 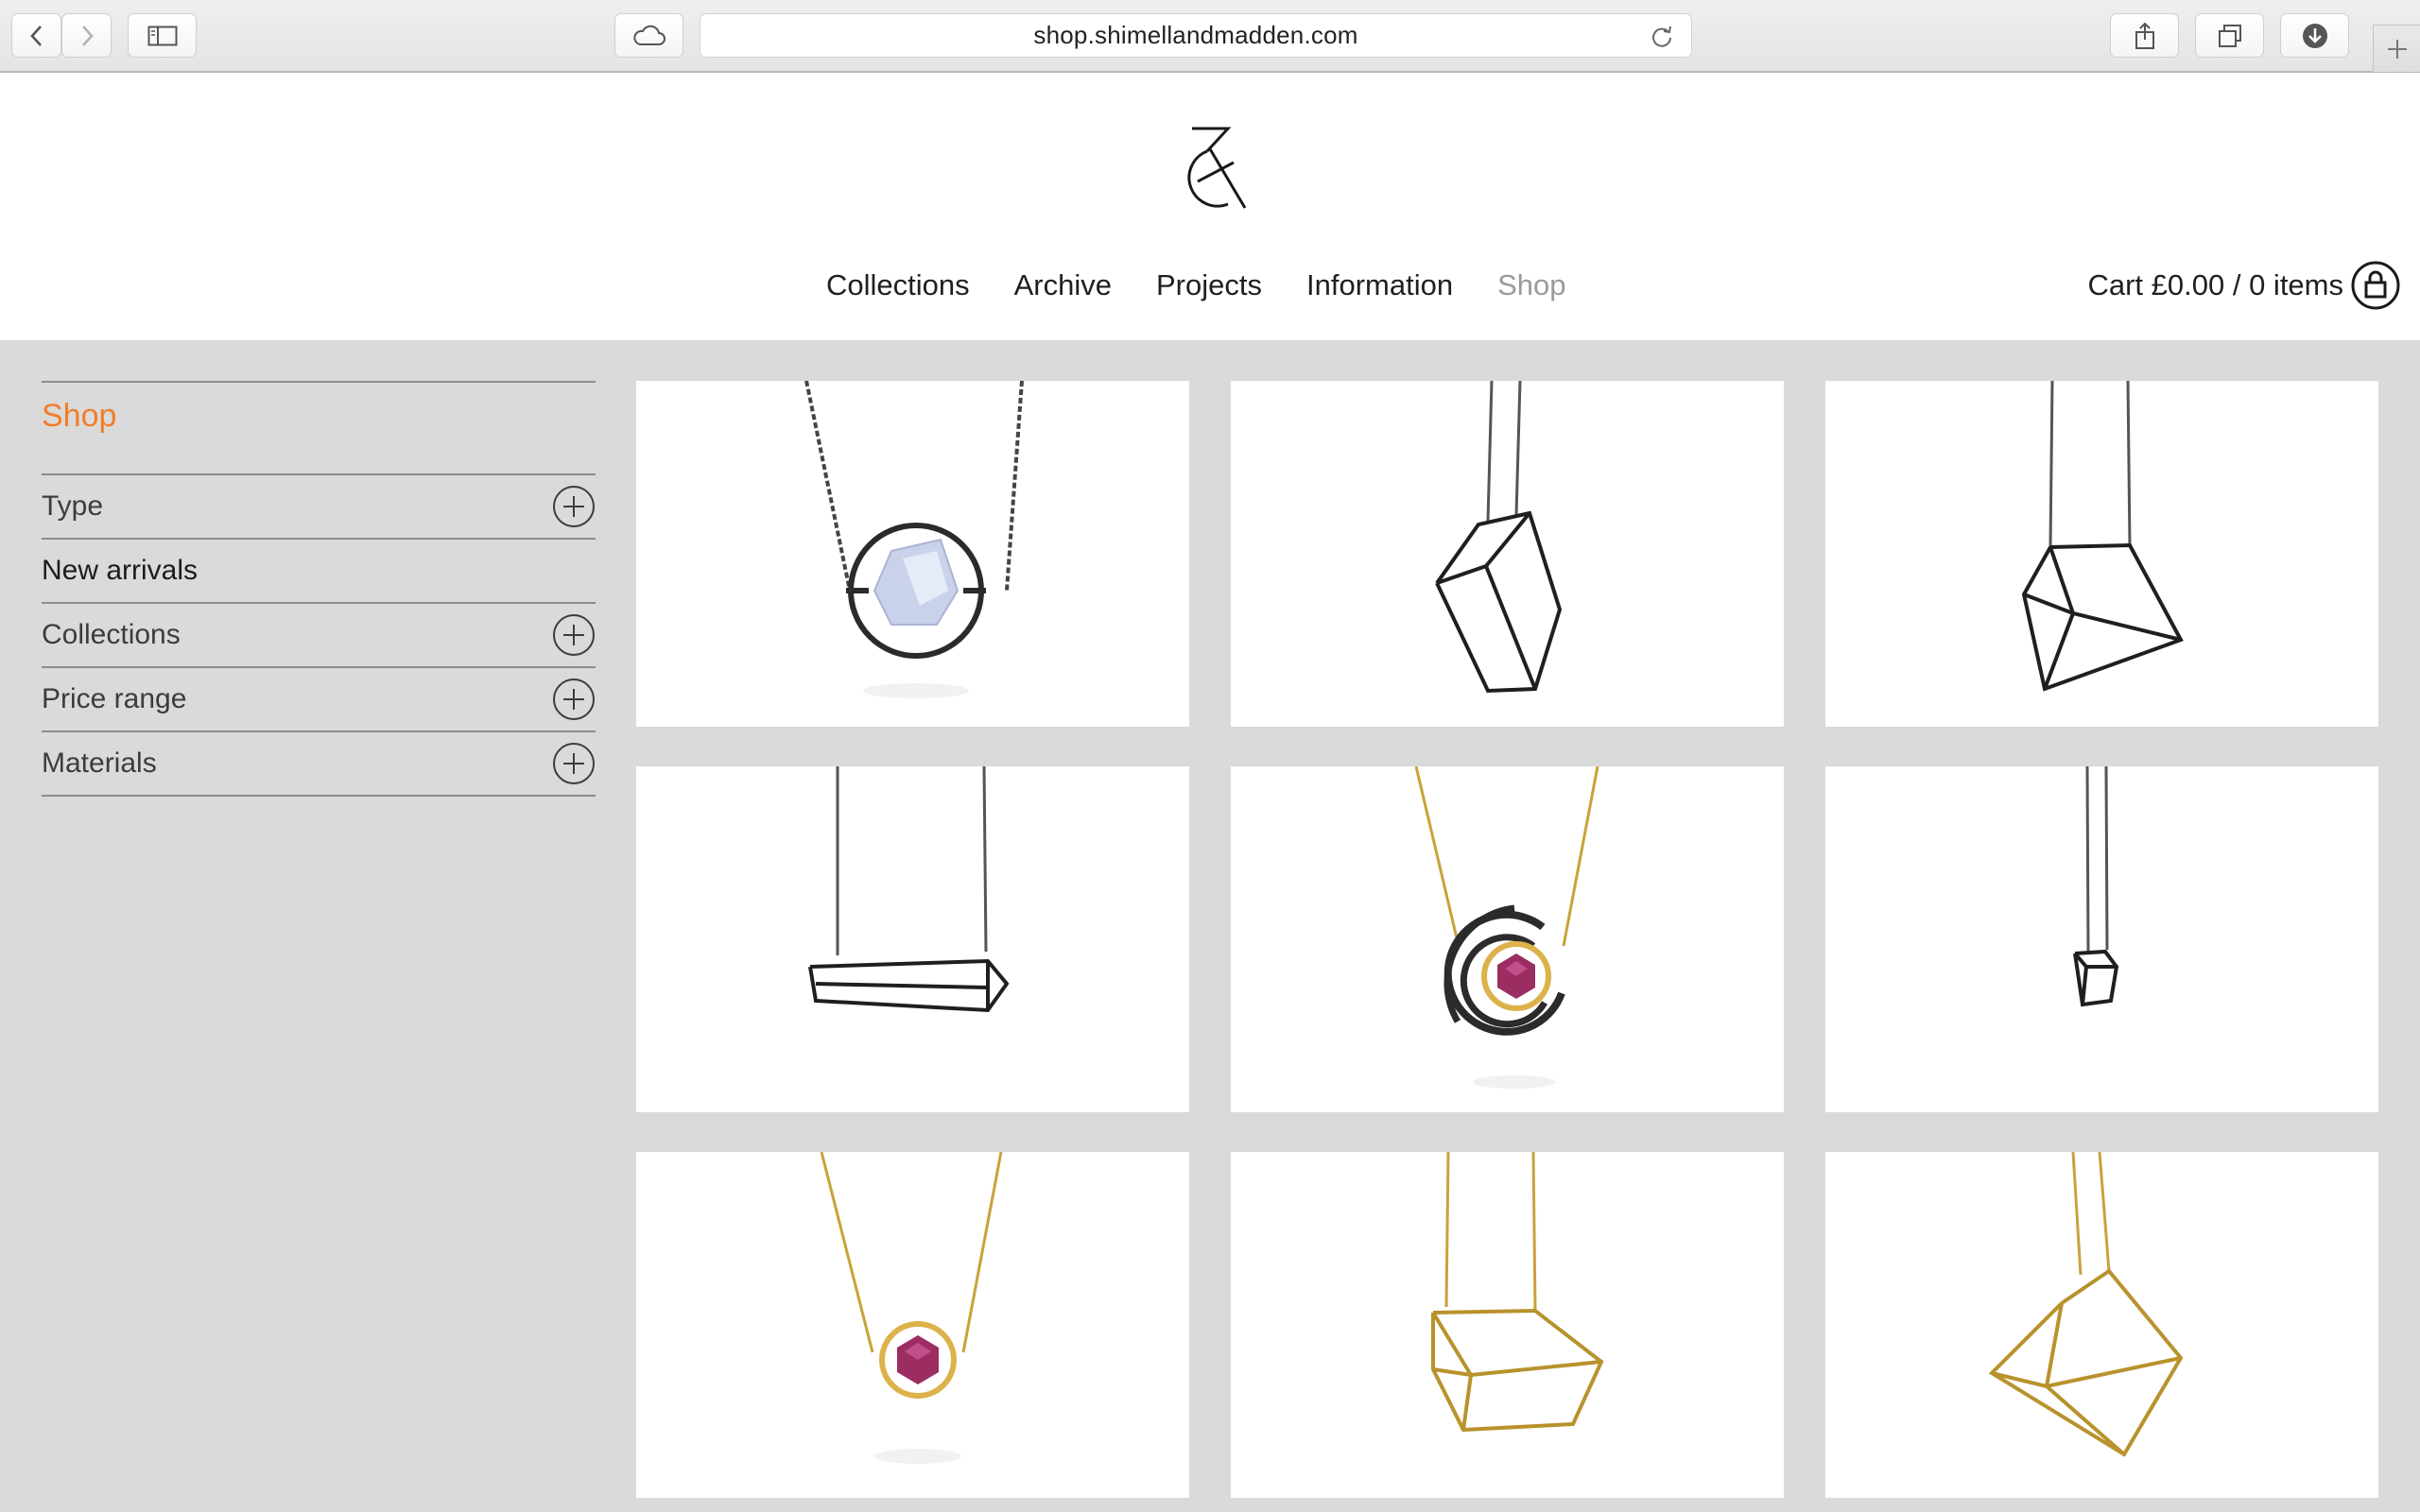 I want to click on filter-label: Collections, so click(x=111, y=634).